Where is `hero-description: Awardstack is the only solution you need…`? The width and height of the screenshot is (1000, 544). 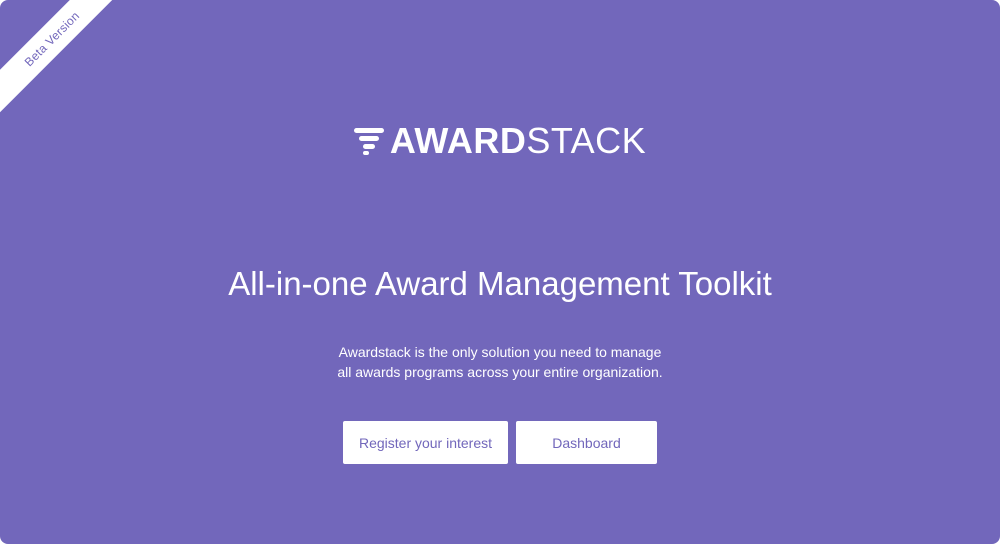
hero-description: Awardstack is the only solution you need… is located at coordinates (500, 362).